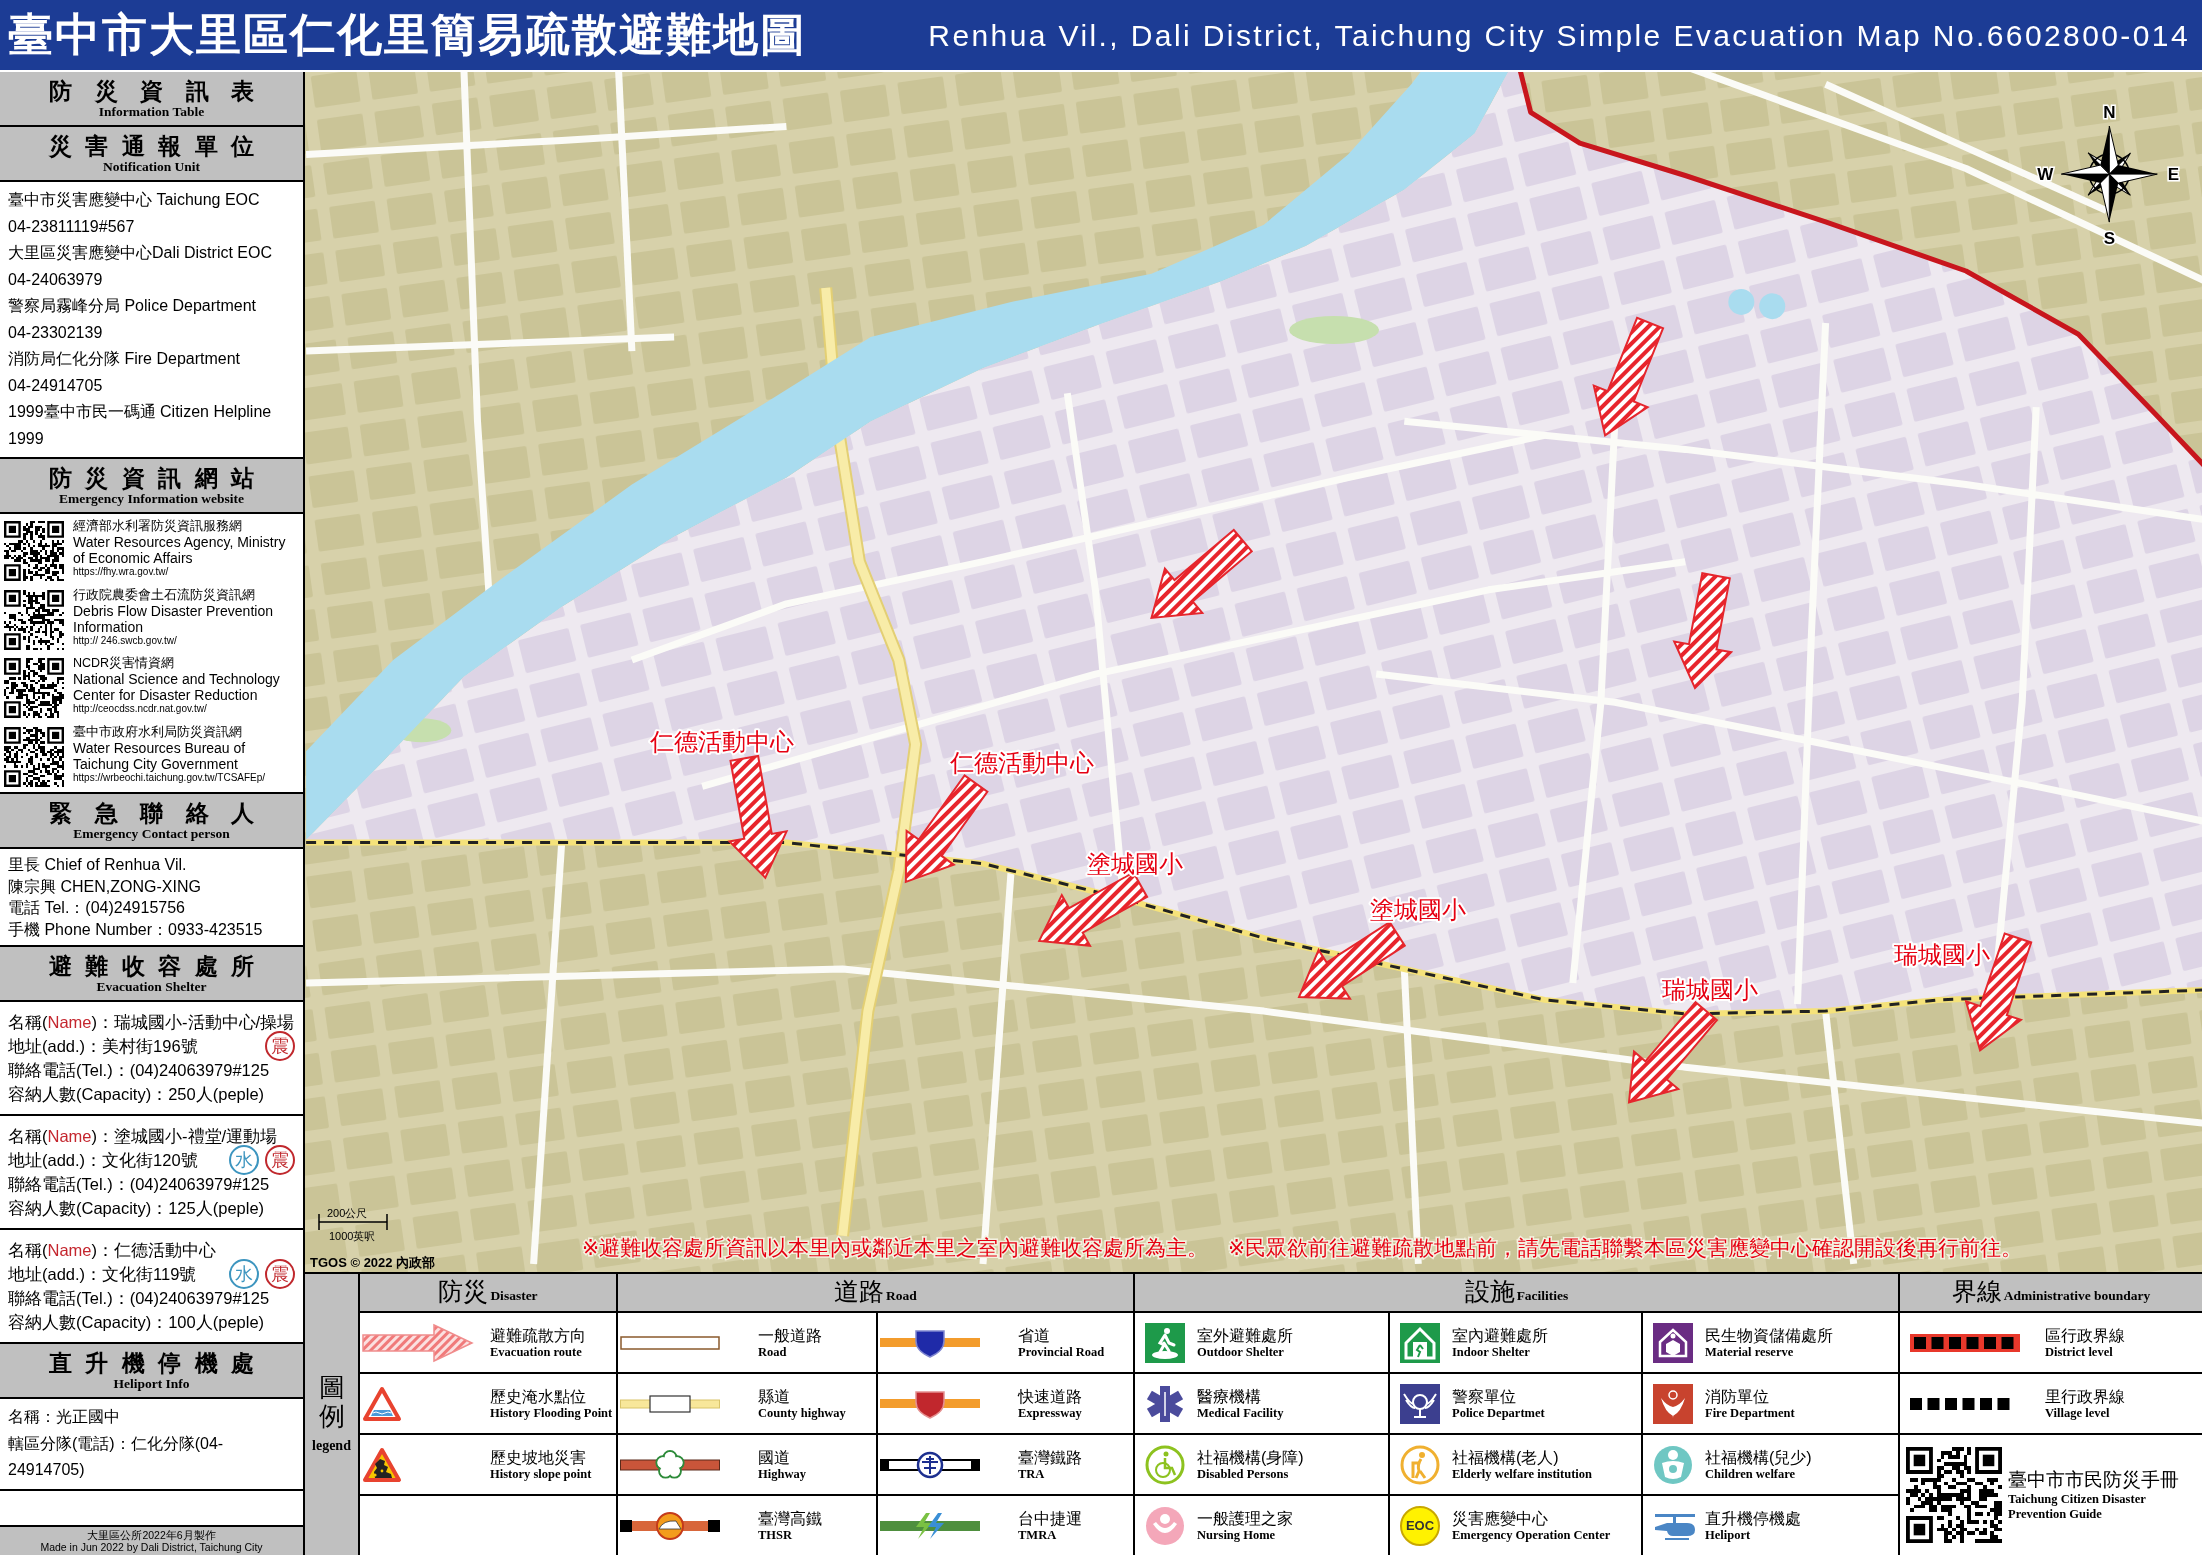 This screenshot has width=2202, height=1555. What do you see at coordinates (1420, 1342) in the screenshot?
I see `indoor-shelter-icon` at bounding box center [1420, 1342].